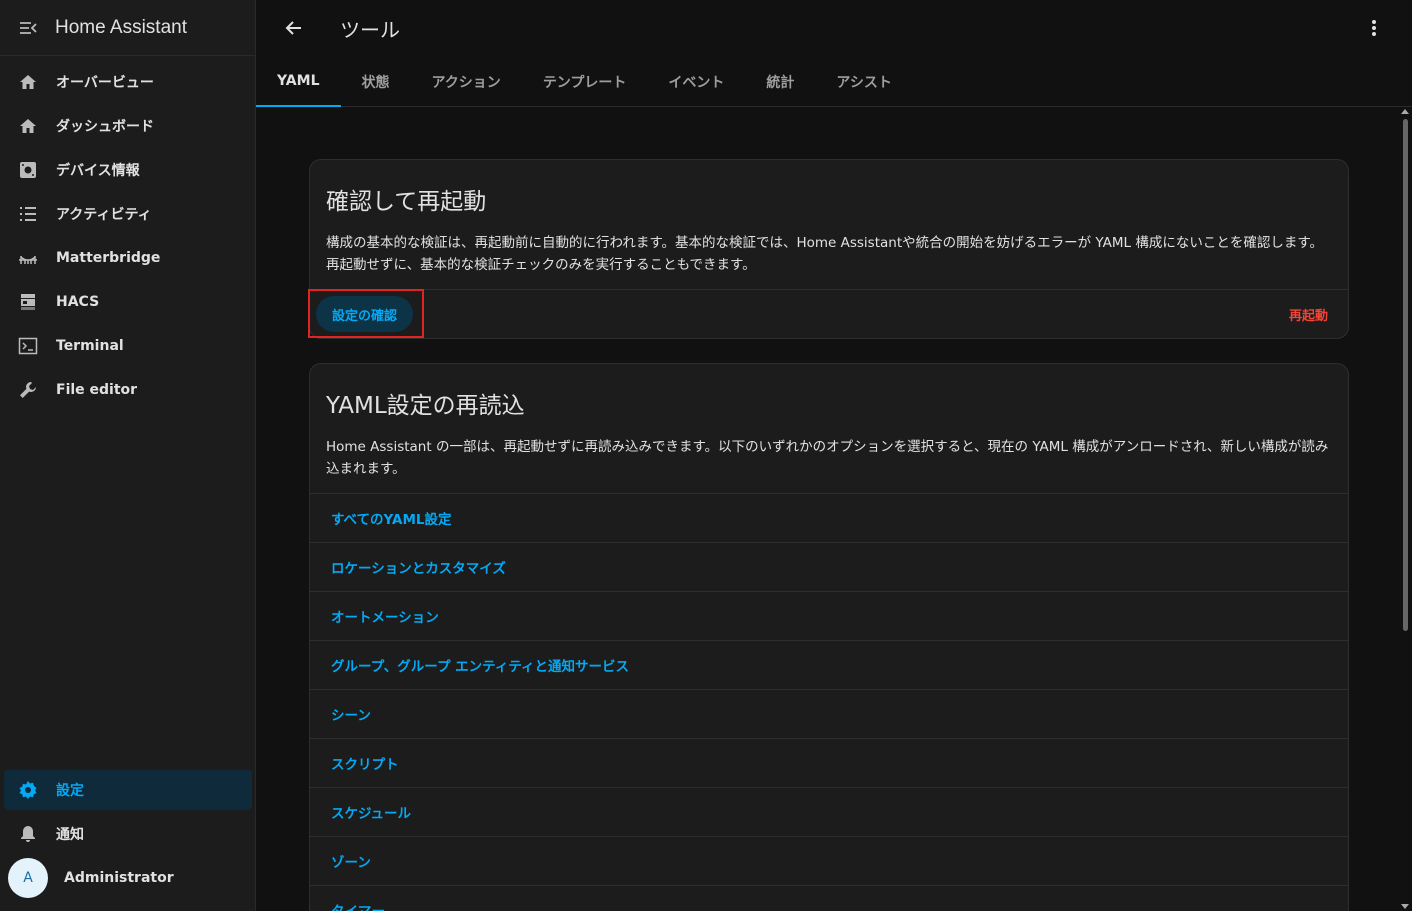 The width and height of the screenshot is (1412, 911). Describe the element at coordinates (1405, 375) in the screenshot. I see `scrollbar` at that location.